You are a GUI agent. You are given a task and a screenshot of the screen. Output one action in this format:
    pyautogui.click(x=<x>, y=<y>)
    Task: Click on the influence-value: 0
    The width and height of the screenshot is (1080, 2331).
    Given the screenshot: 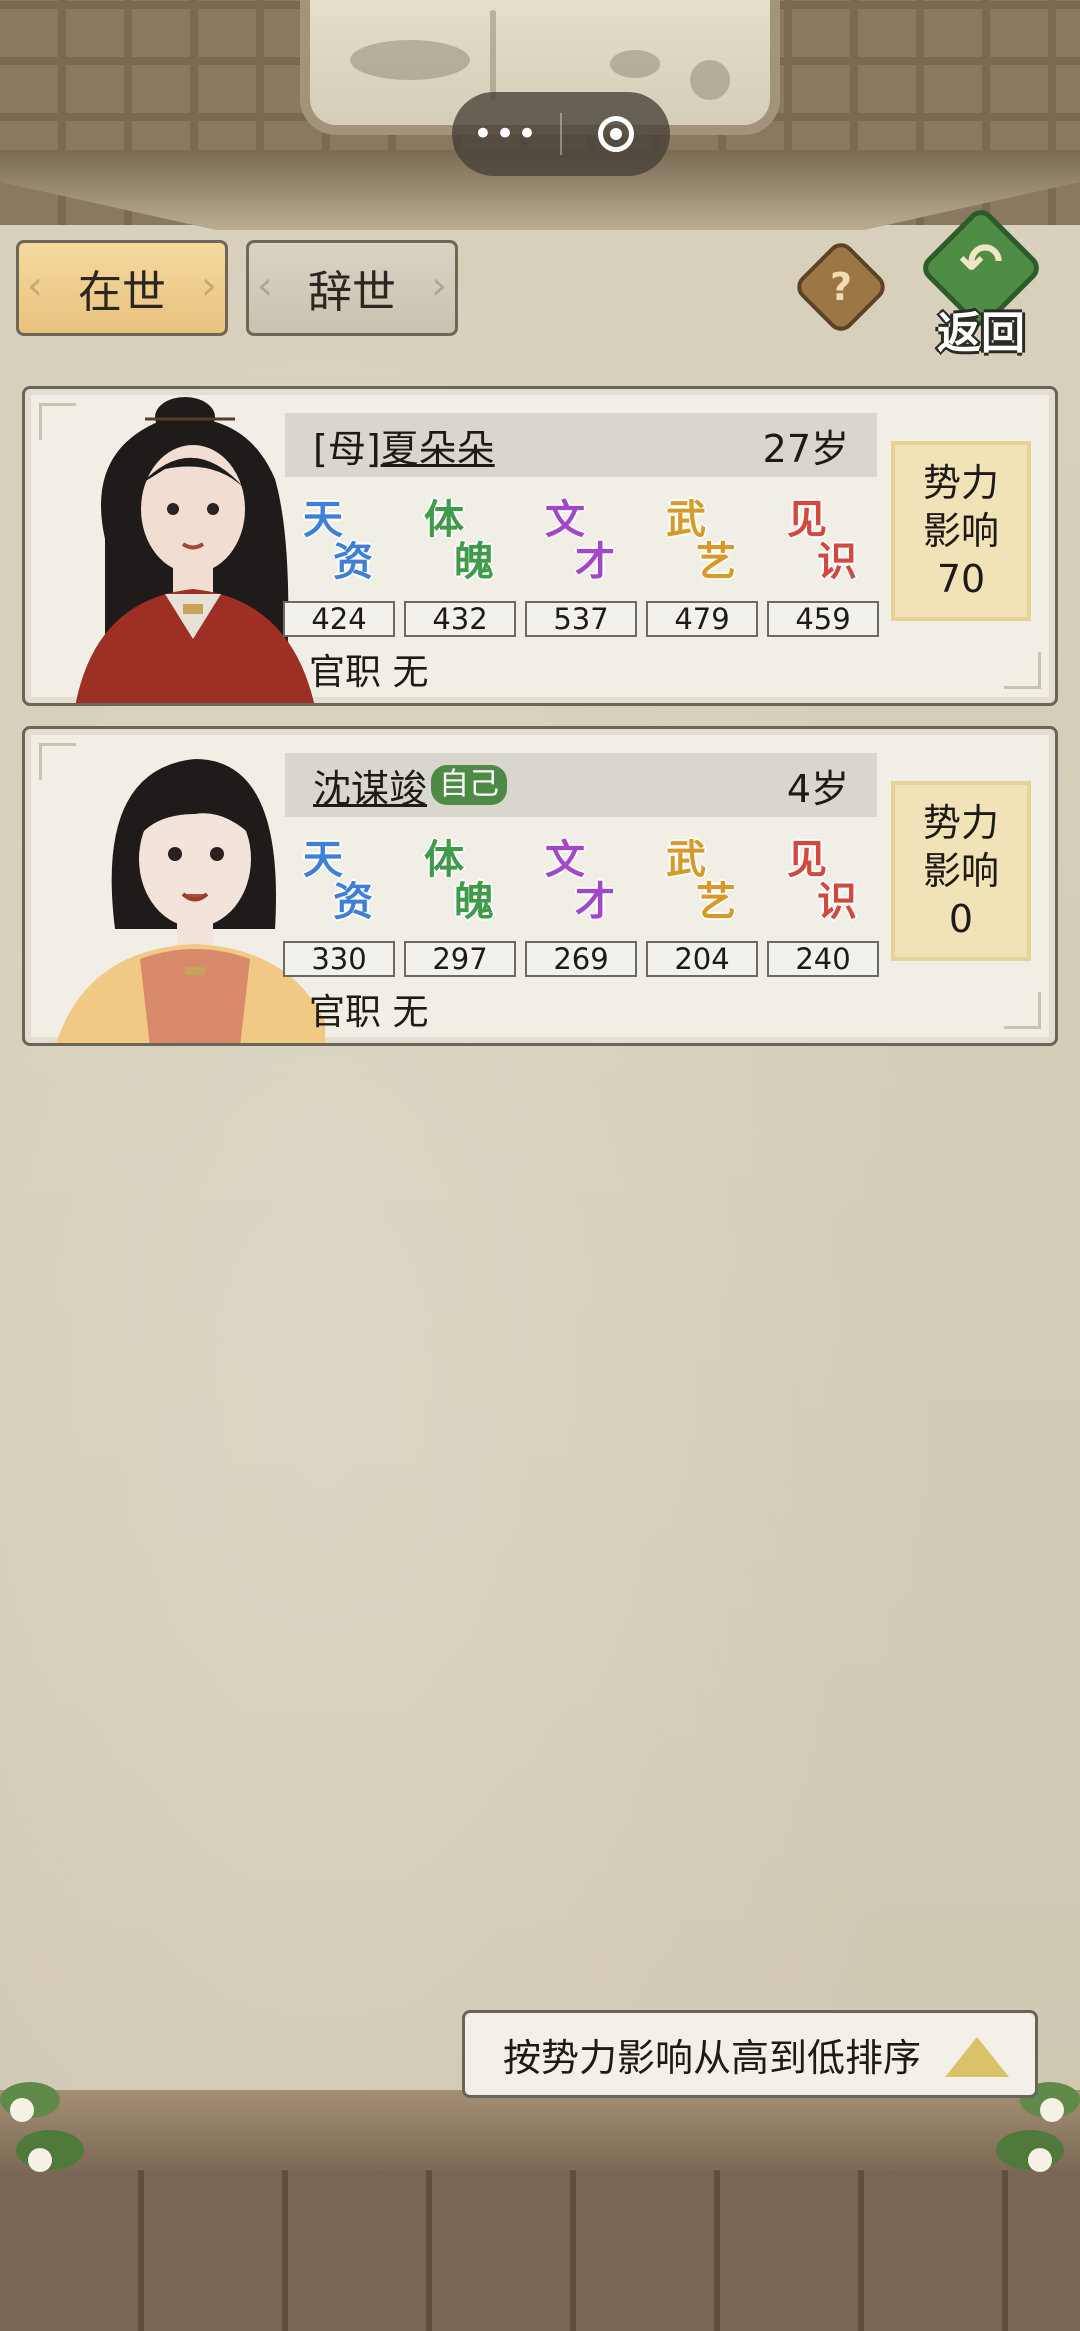 What is the action you would take?
    pyautogui.click(x=961, y=919)
    